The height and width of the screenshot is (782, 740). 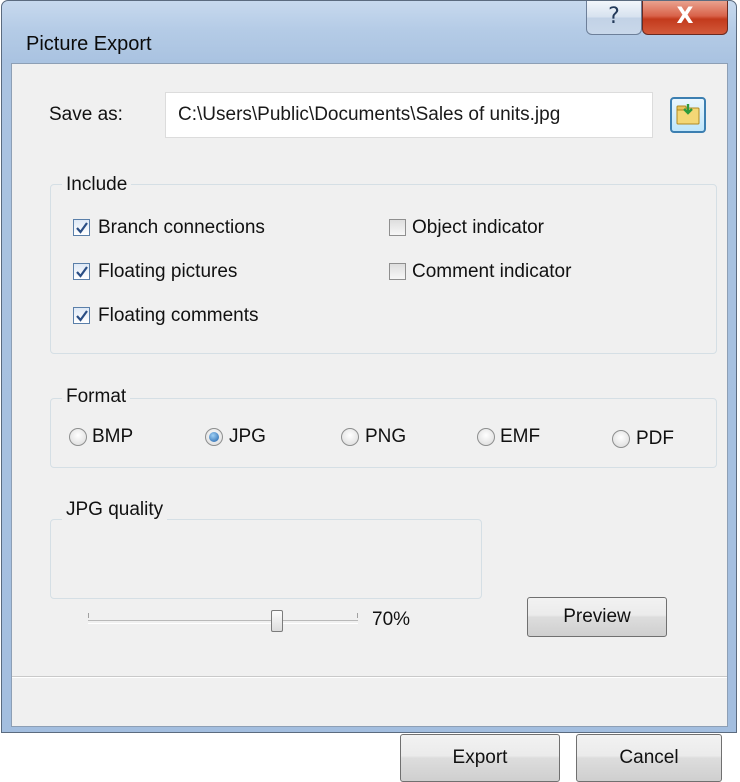 What do you see at coordinates (480, 758) in the screenshot?
I see `export-button: Export` at bounding box center [480, 758].